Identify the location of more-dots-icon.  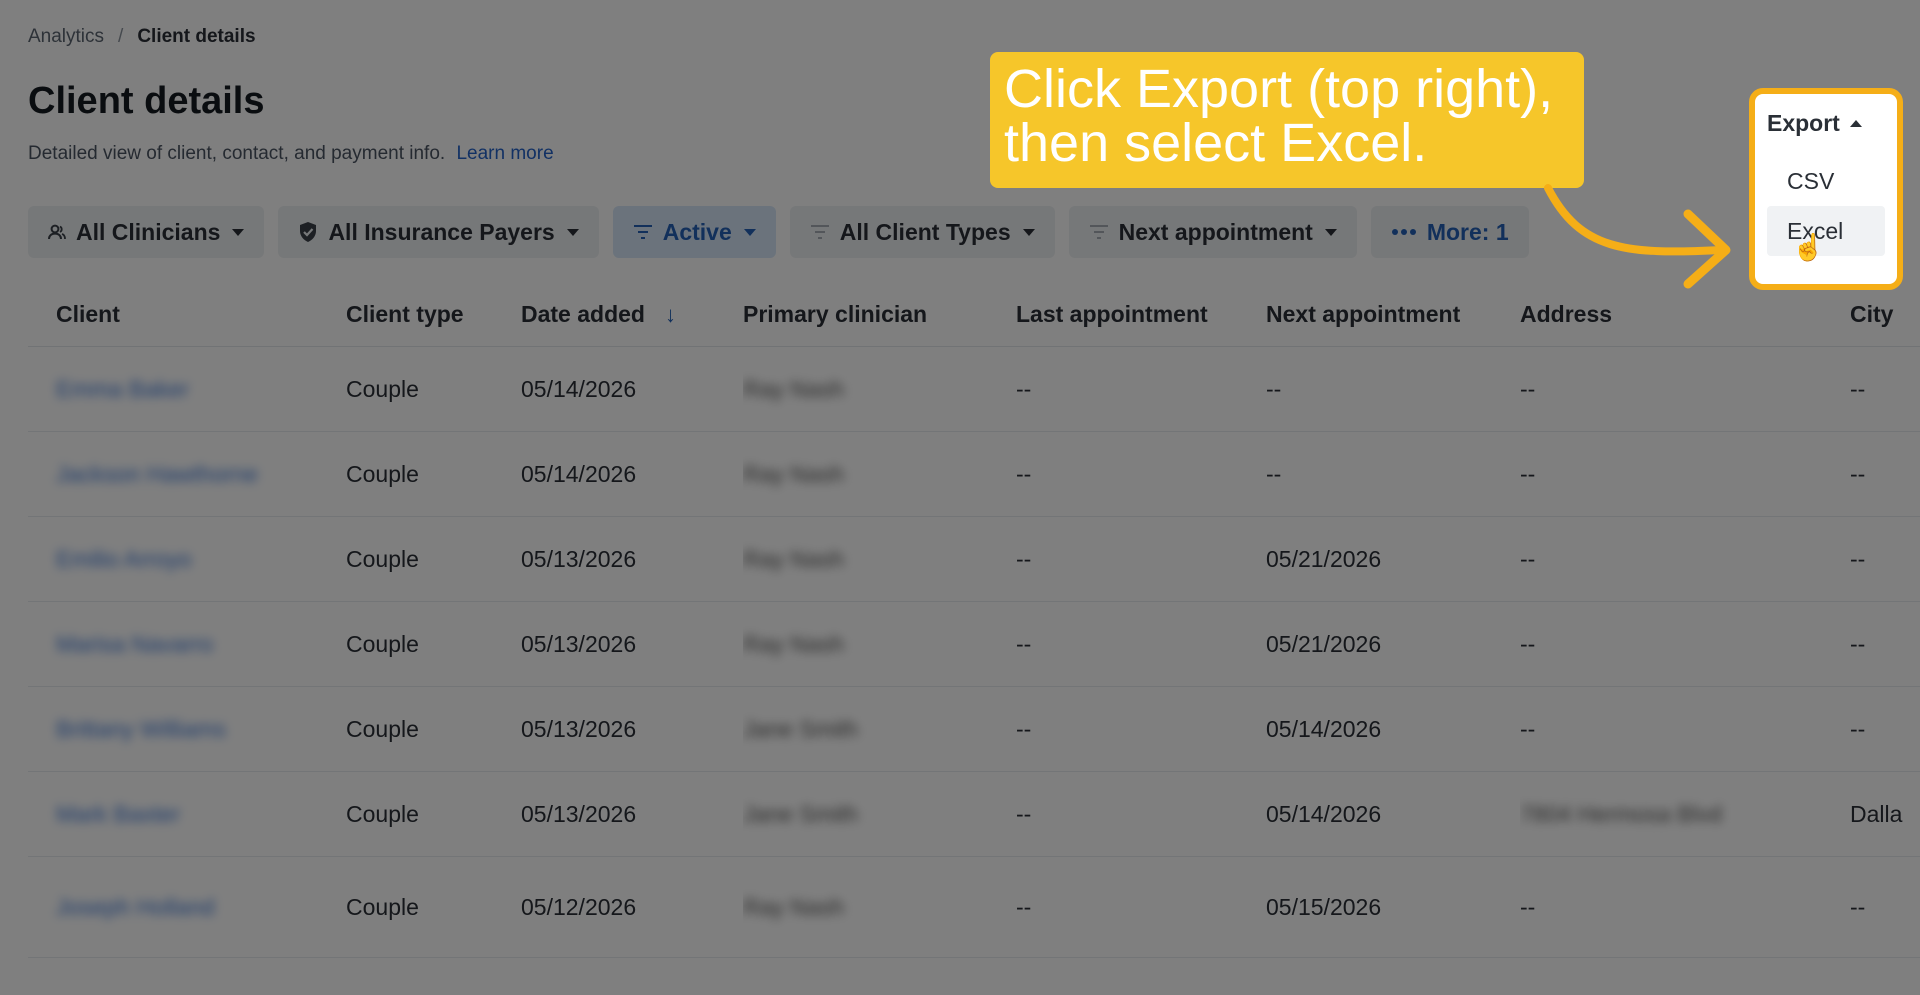
(1404, 232).